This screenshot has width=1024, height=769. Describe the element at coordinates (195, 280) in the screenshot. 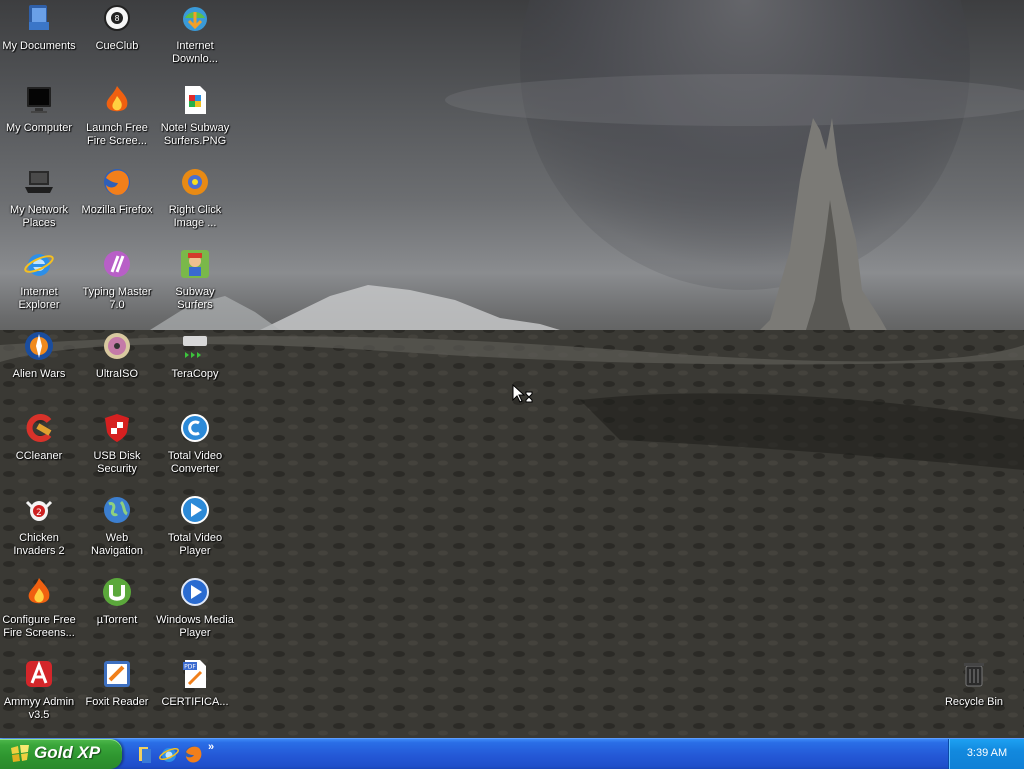

I see `subway-surfers-icon: Subway Surfers` at that location.